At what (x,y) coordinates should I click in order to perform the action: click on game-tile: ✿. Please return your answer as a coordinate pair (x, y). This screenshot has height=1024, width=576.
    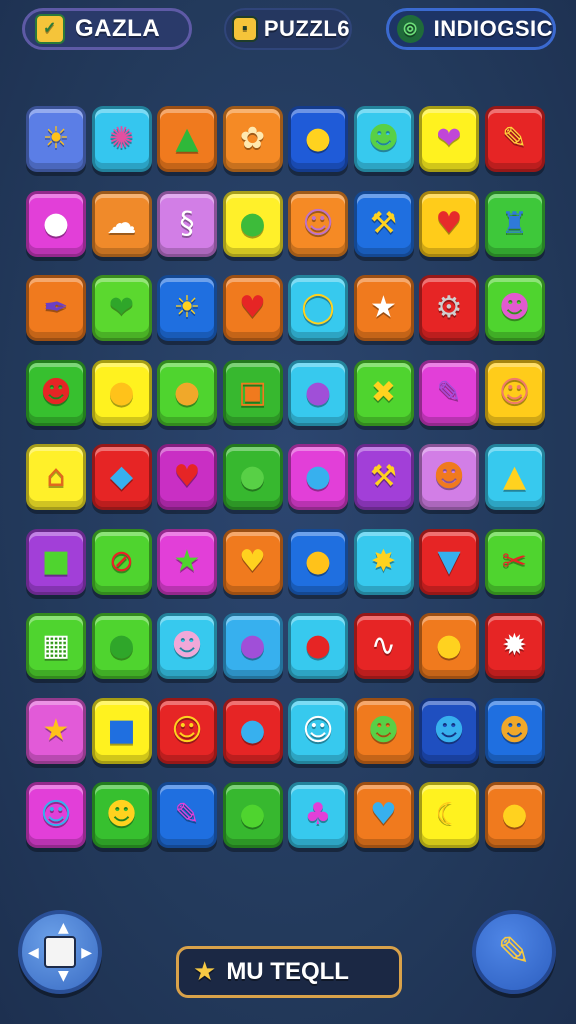
    Looking at the image, I should click on (252, 139).